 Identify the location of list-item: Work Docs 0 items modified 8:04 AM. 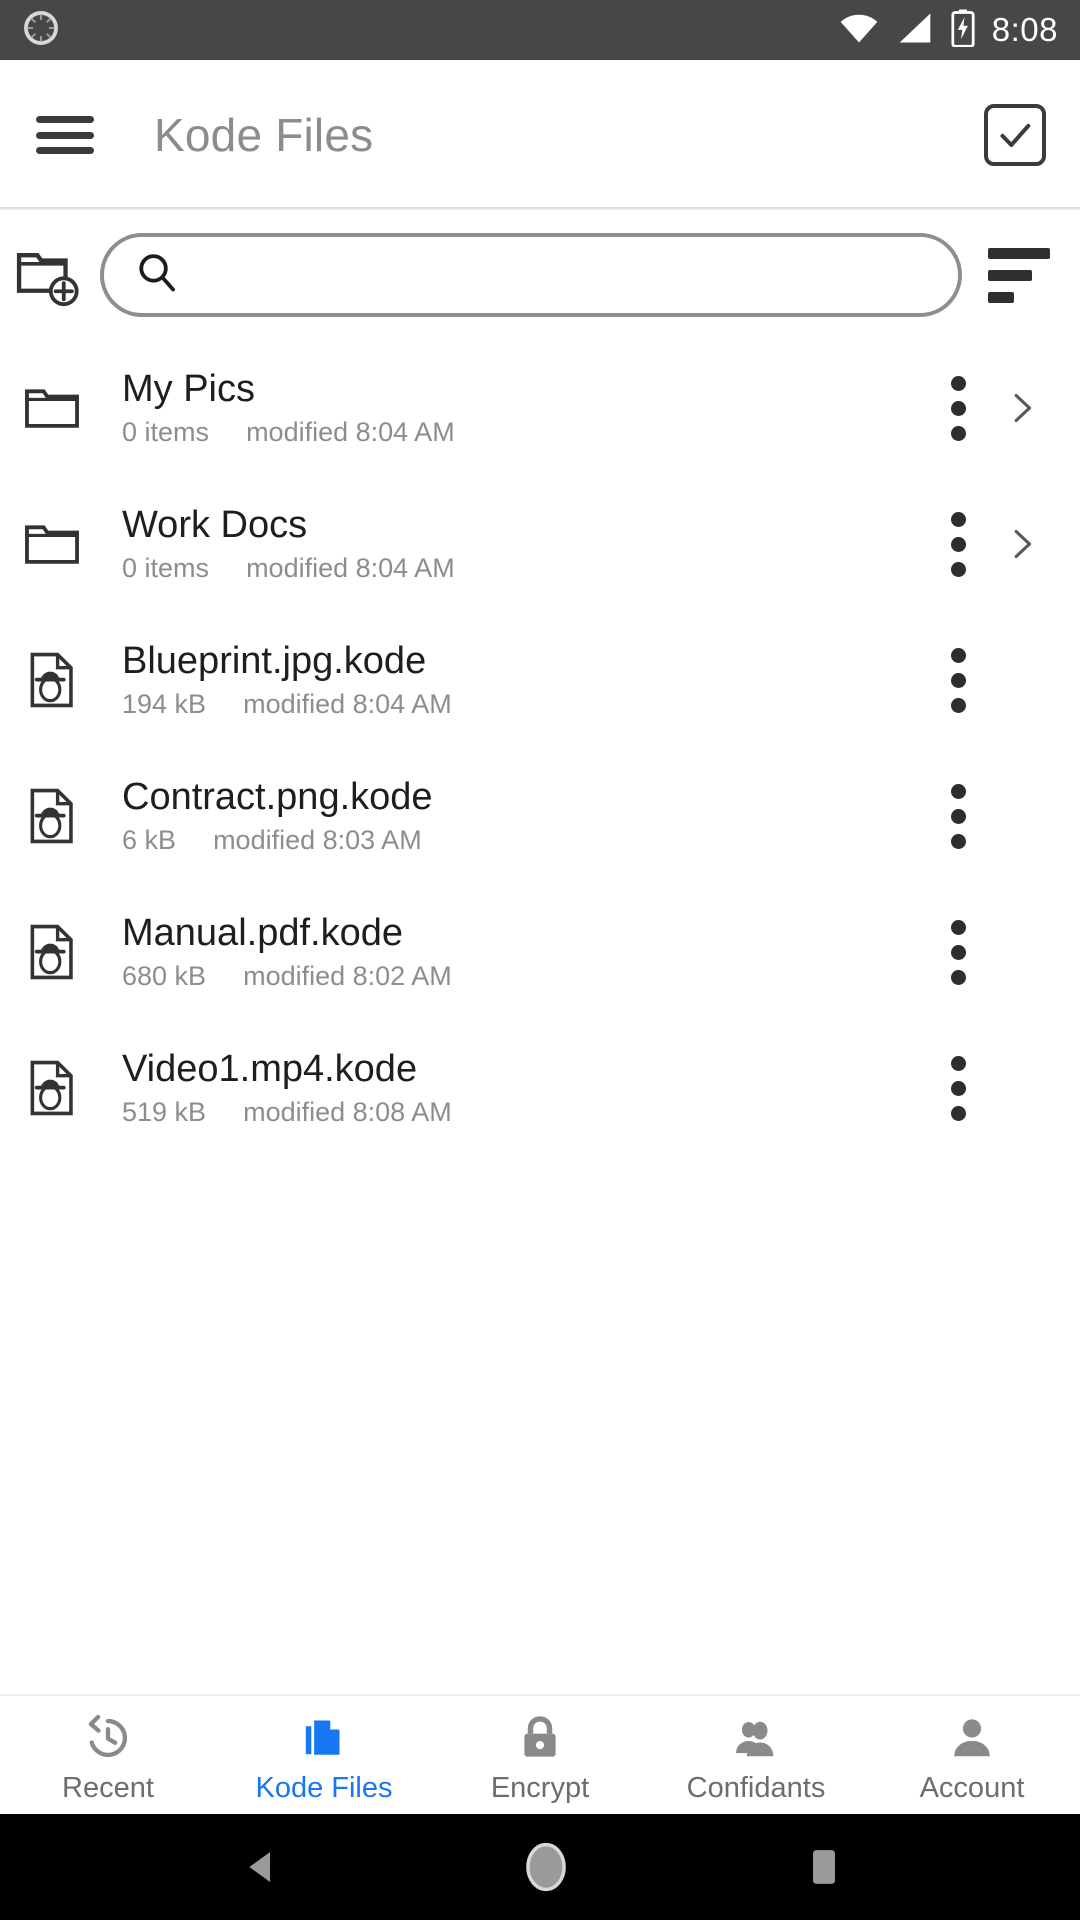
(540, 544).